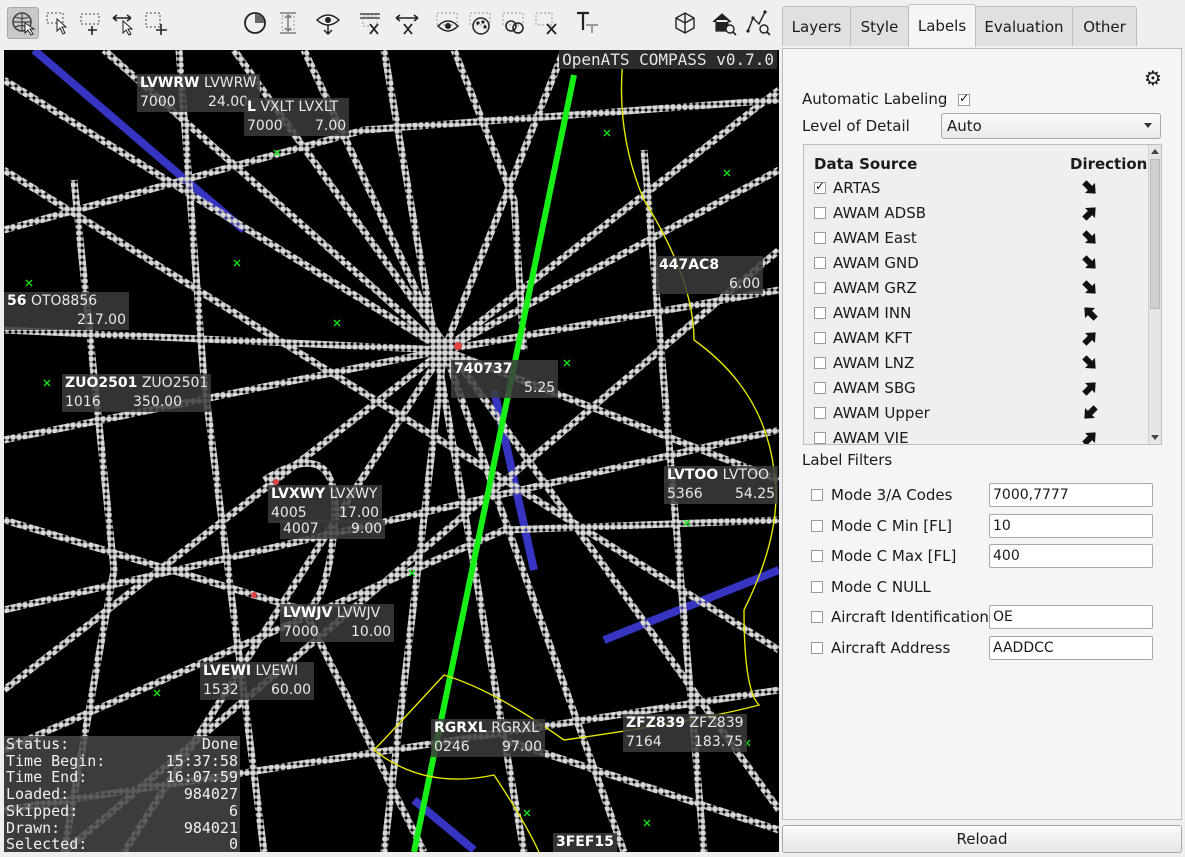 This screenshot has width=1185, height=857. Describe the element at coordinates (1051, 126) in the screenshot. I see `level-of-detail-select: Auto` at that location.